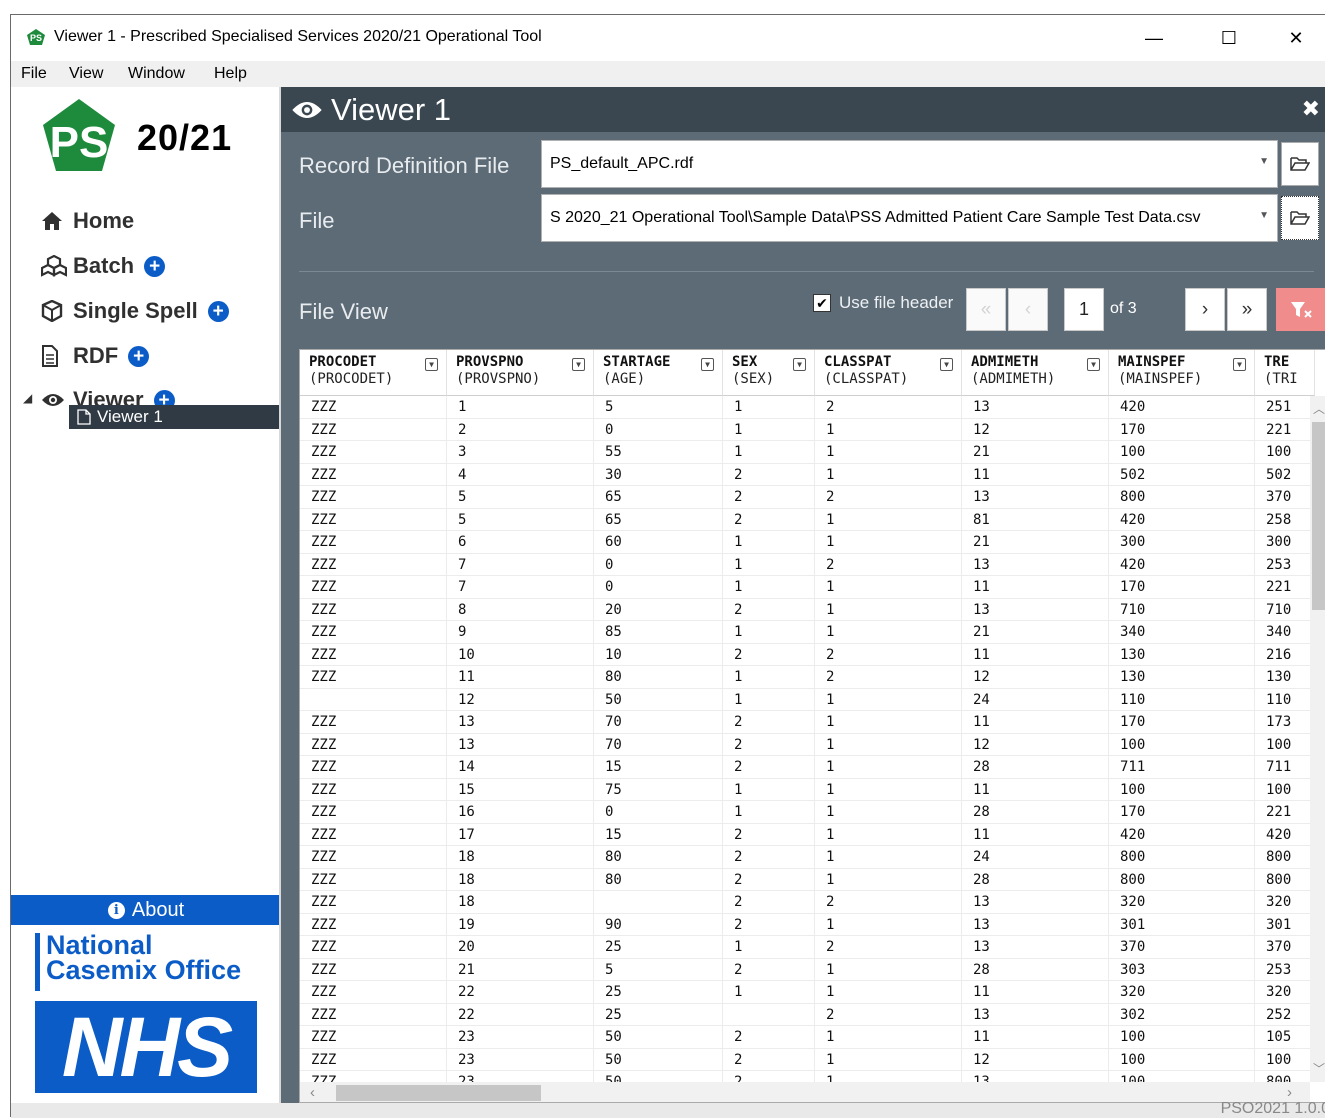  What do you see at coordinates (103, 266) in the screenshot?
I see `sidebar-item-batch: Batch +` at bounding box center [103, 266].